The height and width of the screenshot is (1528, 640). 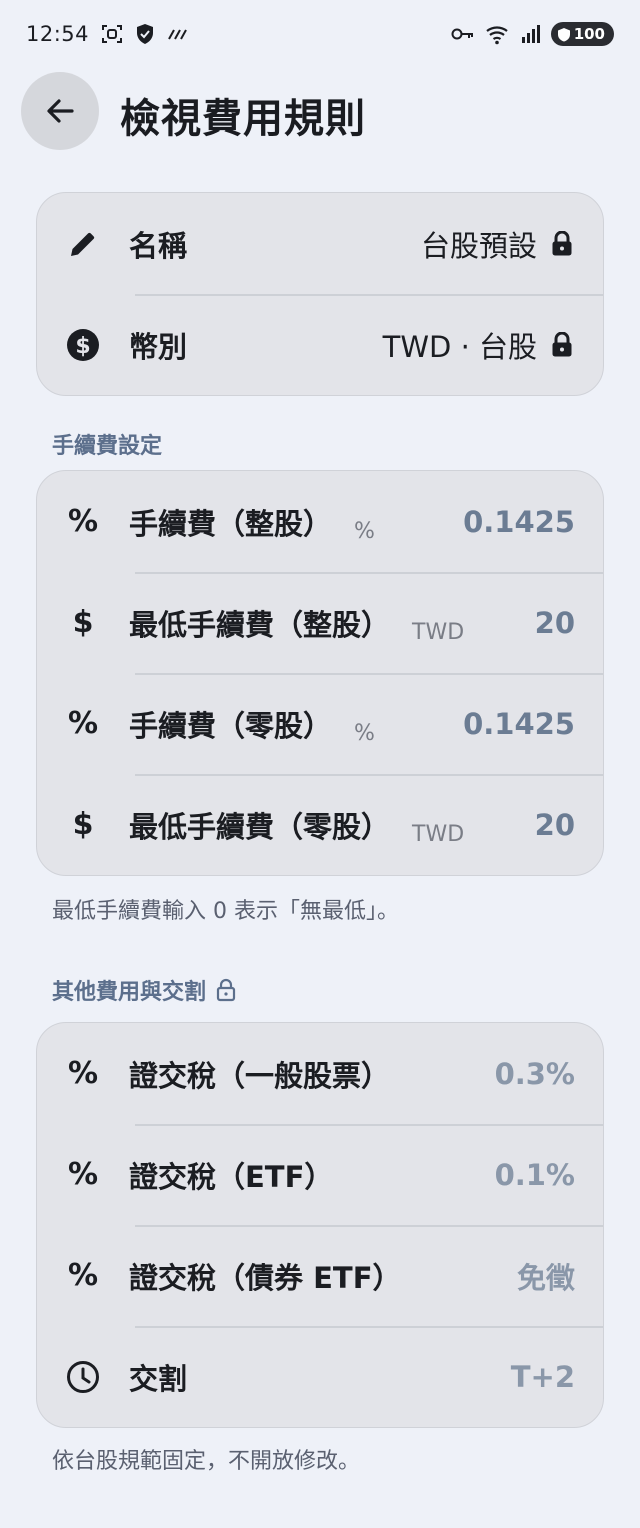 What do you see at coordinates (226, 990) in the screenshot?
I see `lock-outline-icon` at bounding box center [226, 990].